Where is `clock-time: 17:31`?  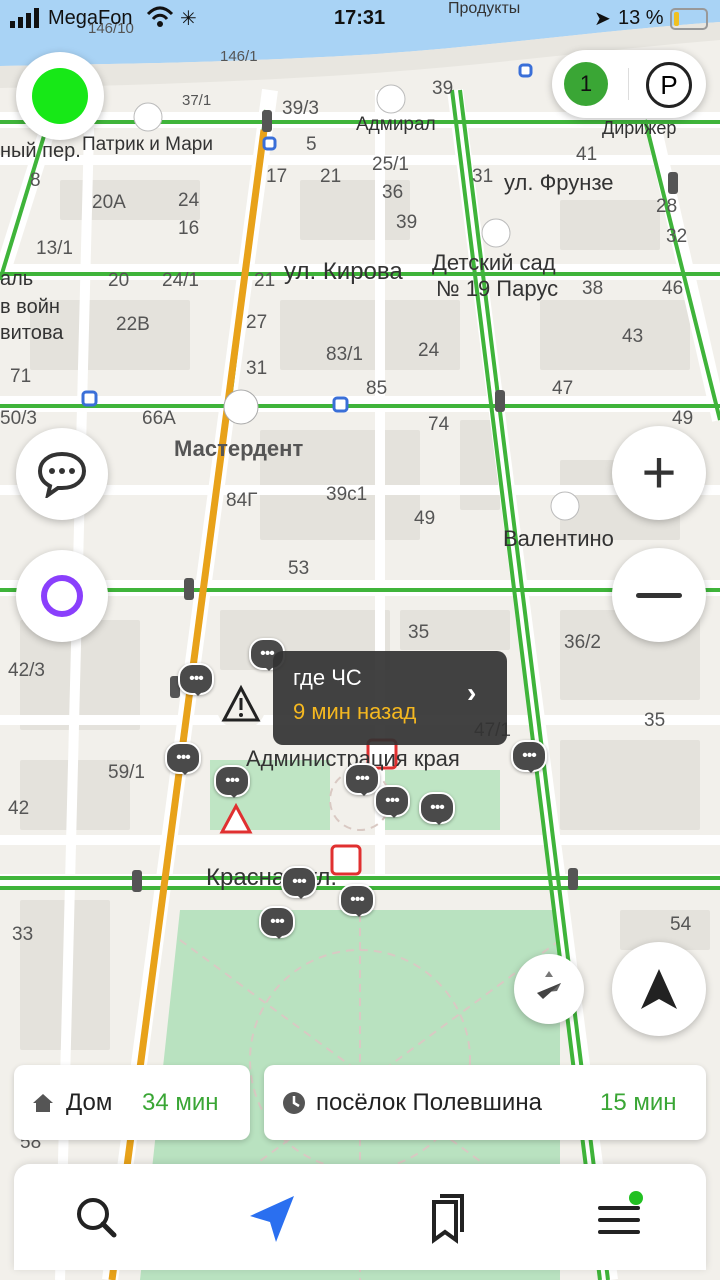
clock-time: 17:31 is located at coordinates (360, 18).